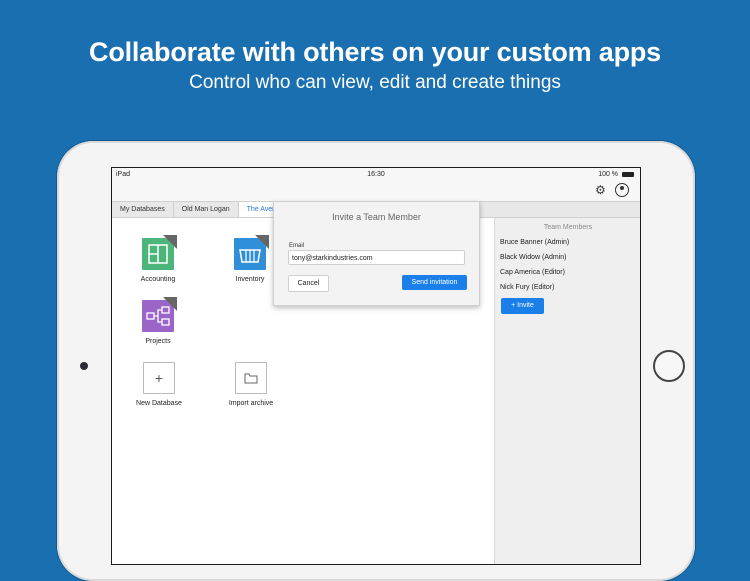 Image resolution: width=750 pixels, height=581 pixels. Describe the element at coordinates (158, 279) in the screenshot. I see `database-label: Accounting` at that location.